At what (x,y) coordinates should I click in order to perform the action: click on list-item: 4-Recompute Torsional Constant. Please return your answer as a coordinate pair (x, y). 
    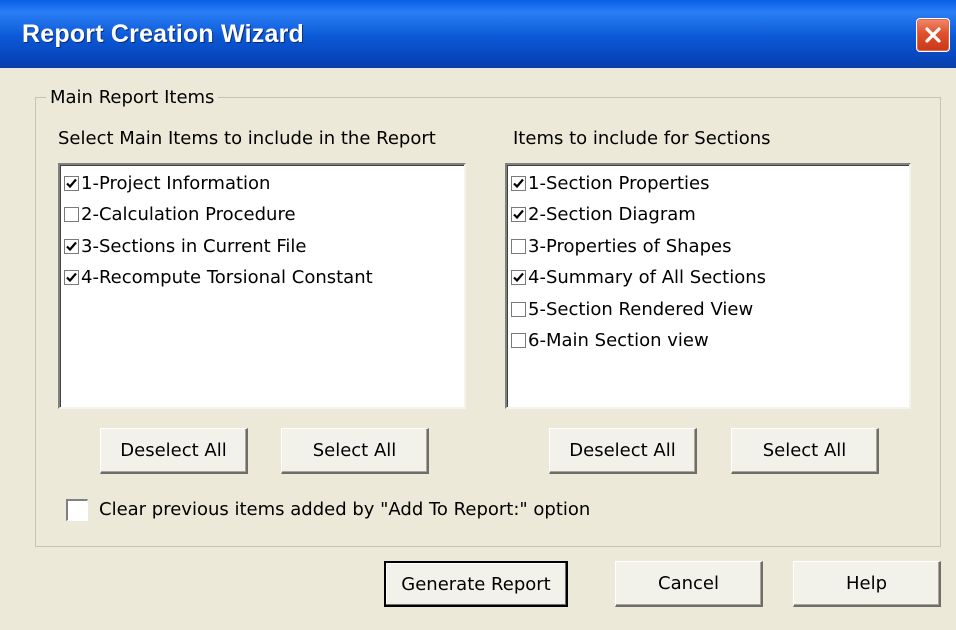
    Looking at the image, I should click on (218, 278).